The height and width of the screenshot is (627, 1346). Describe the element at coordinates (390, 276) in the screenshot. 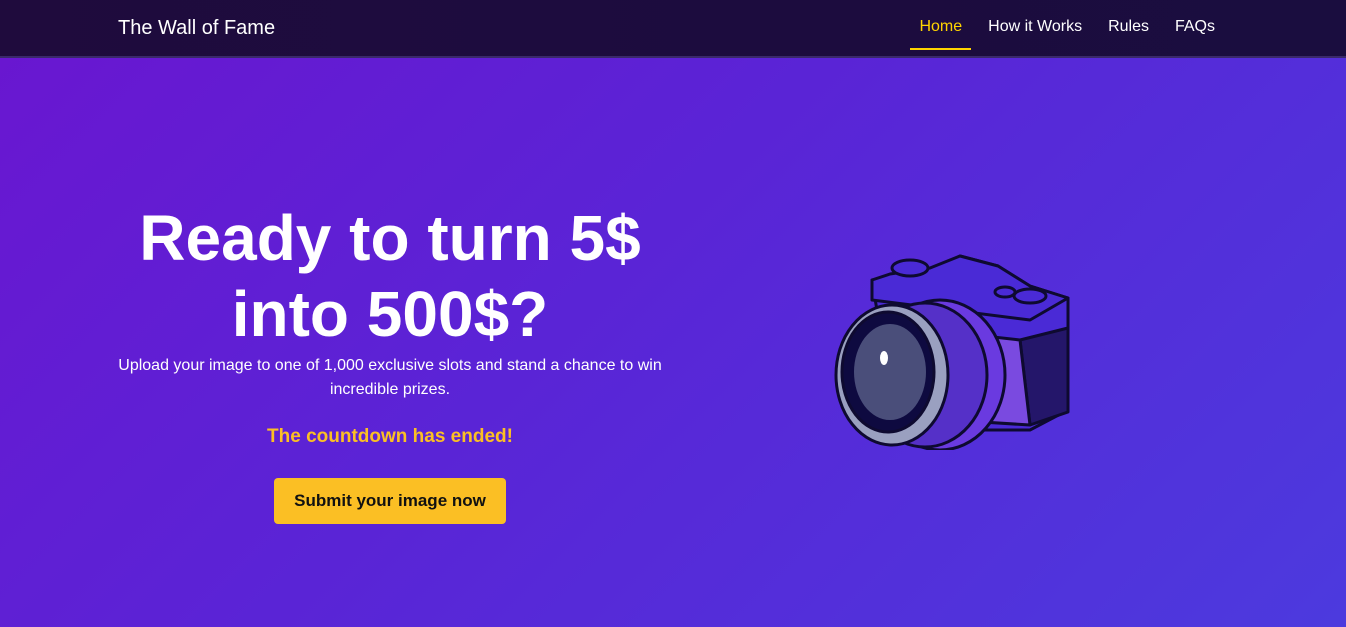

I see `hero-title: Ready to turn 5$ into 500$?` at that location.